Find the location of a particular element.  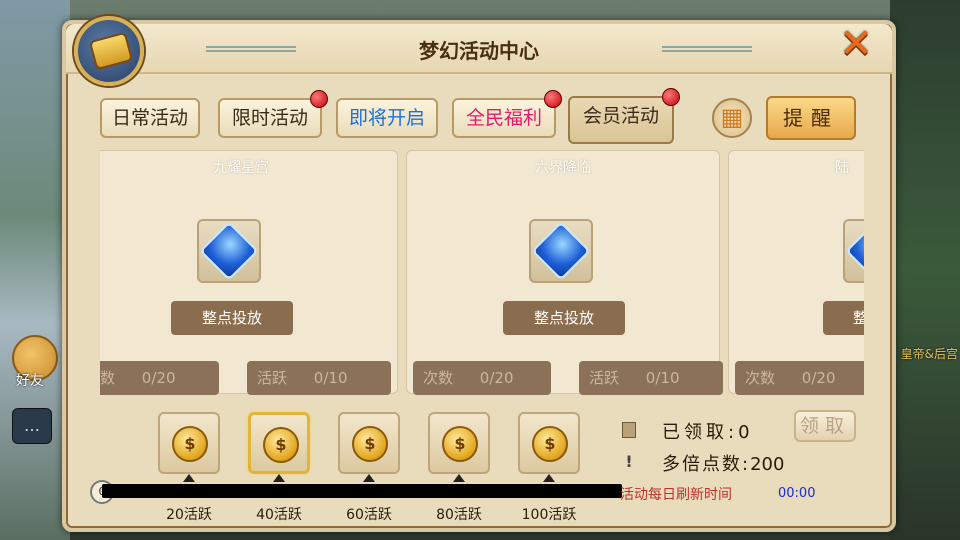

panel-header: 梦幻活动中心 is located at coordinates (479, 49).